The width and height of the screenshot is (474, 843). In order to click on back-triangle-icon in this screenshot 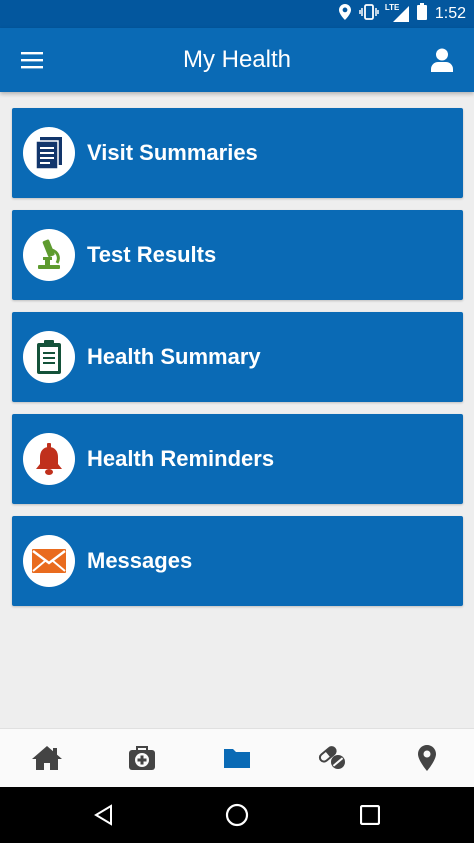, I will do `click(103, 815)`.